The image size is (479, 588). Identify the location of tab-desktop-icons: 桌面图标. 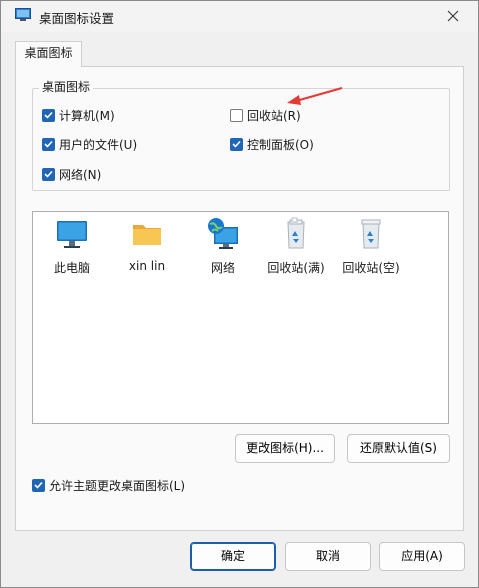
(48, 54).